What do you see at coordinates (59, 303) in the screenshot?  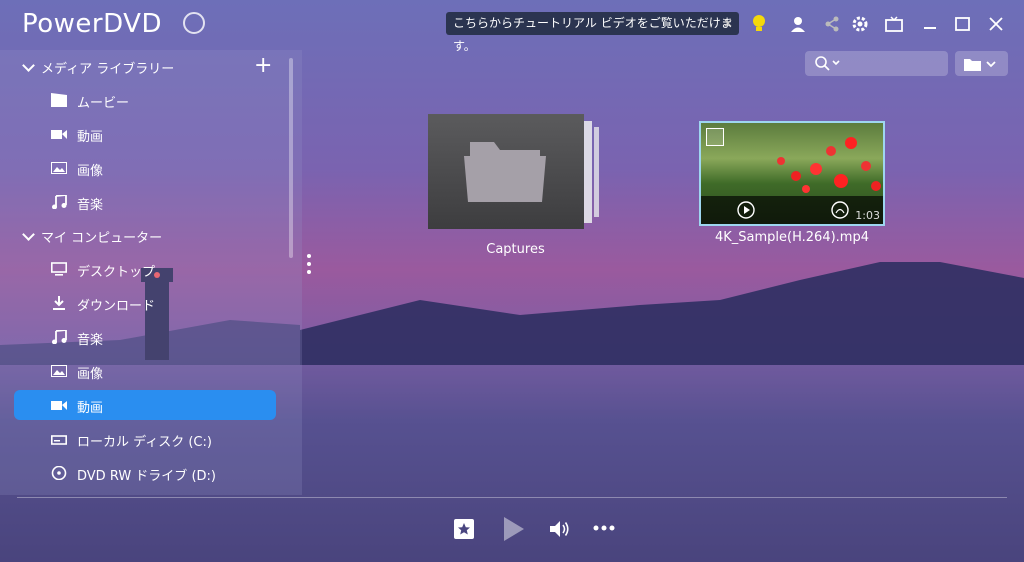 I see `download-icon` at bounding box center [59, 303].